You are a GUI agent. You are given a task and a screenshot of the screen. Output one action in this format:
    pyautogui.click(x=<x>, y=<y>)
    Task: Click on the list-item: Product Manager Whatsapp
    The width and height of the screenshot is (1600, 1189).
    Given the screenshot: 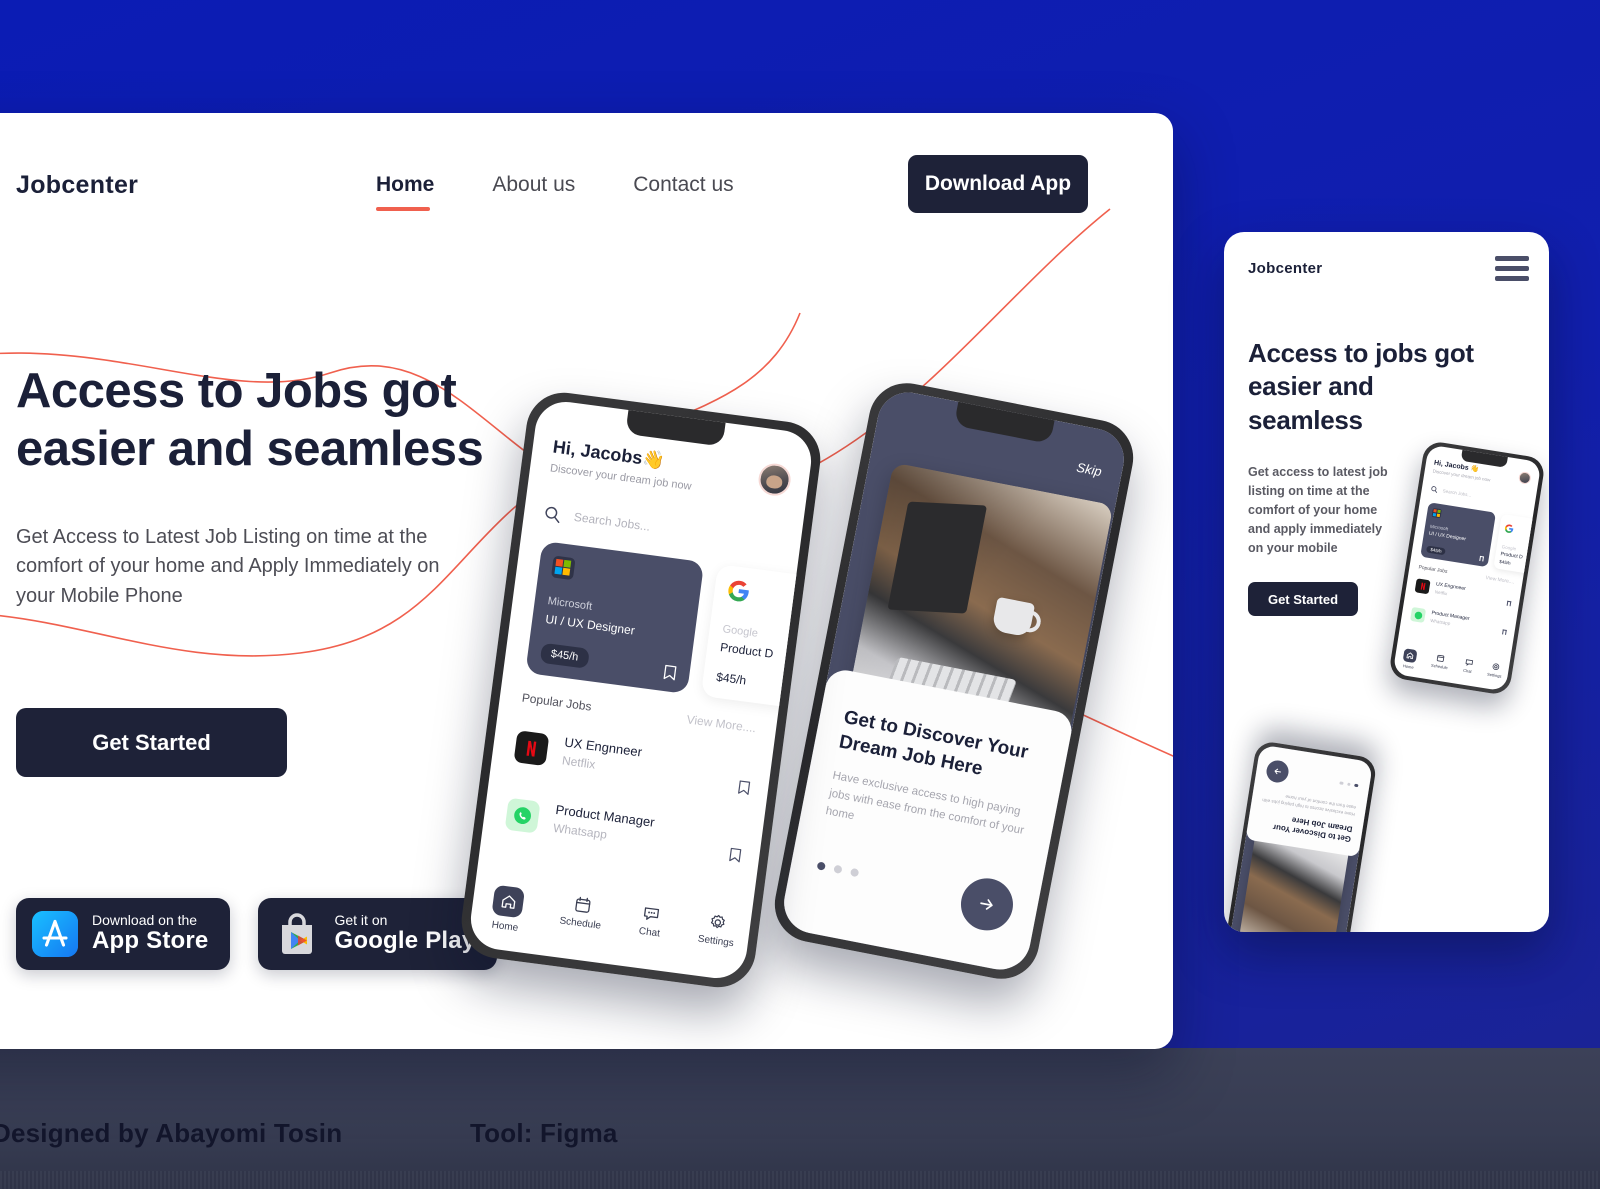 What is the action you would take?
    pyautogui.click(x=624, y=836)
    